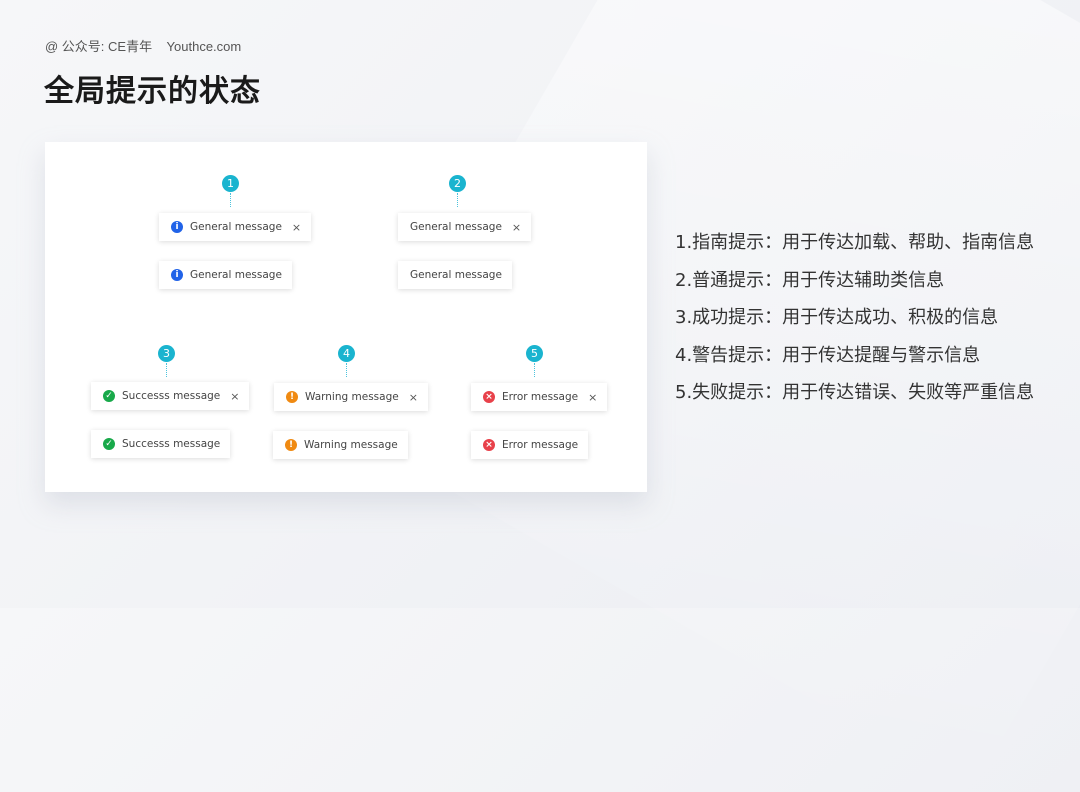 The image size is (1080, 792). I want to click on toast-general-closable: General message ×, so click(465, 227).